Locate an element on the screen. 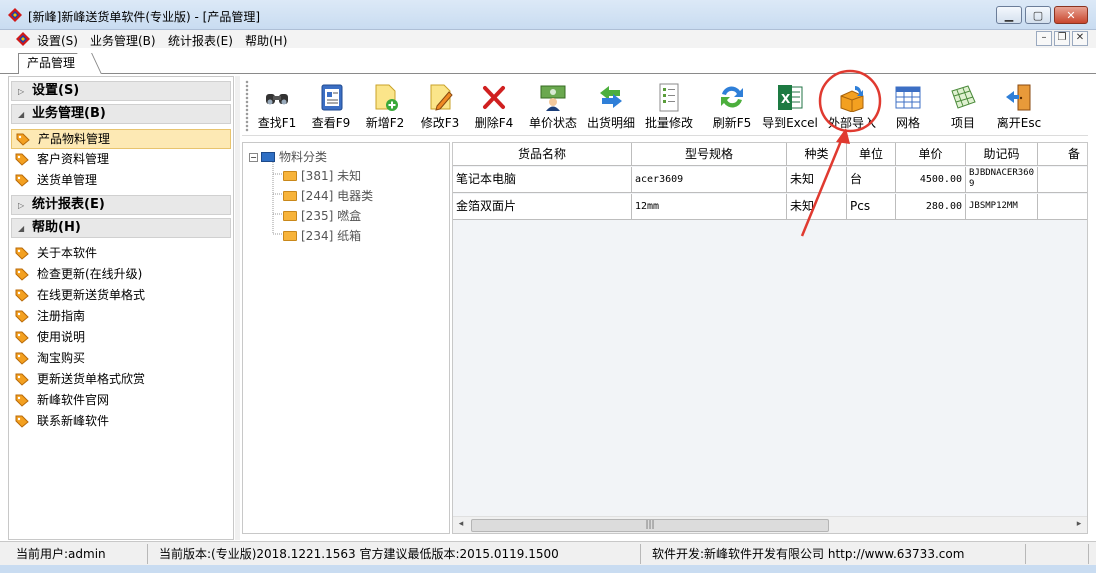  scroll-right-icon: ▸ is located at coordinates (1079, 524).